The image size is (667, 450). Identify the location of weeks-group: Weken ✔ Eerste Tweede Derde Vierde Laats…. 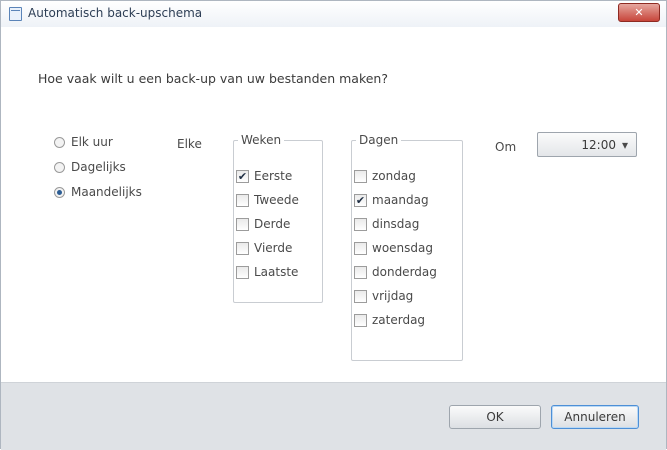
(278, 218).